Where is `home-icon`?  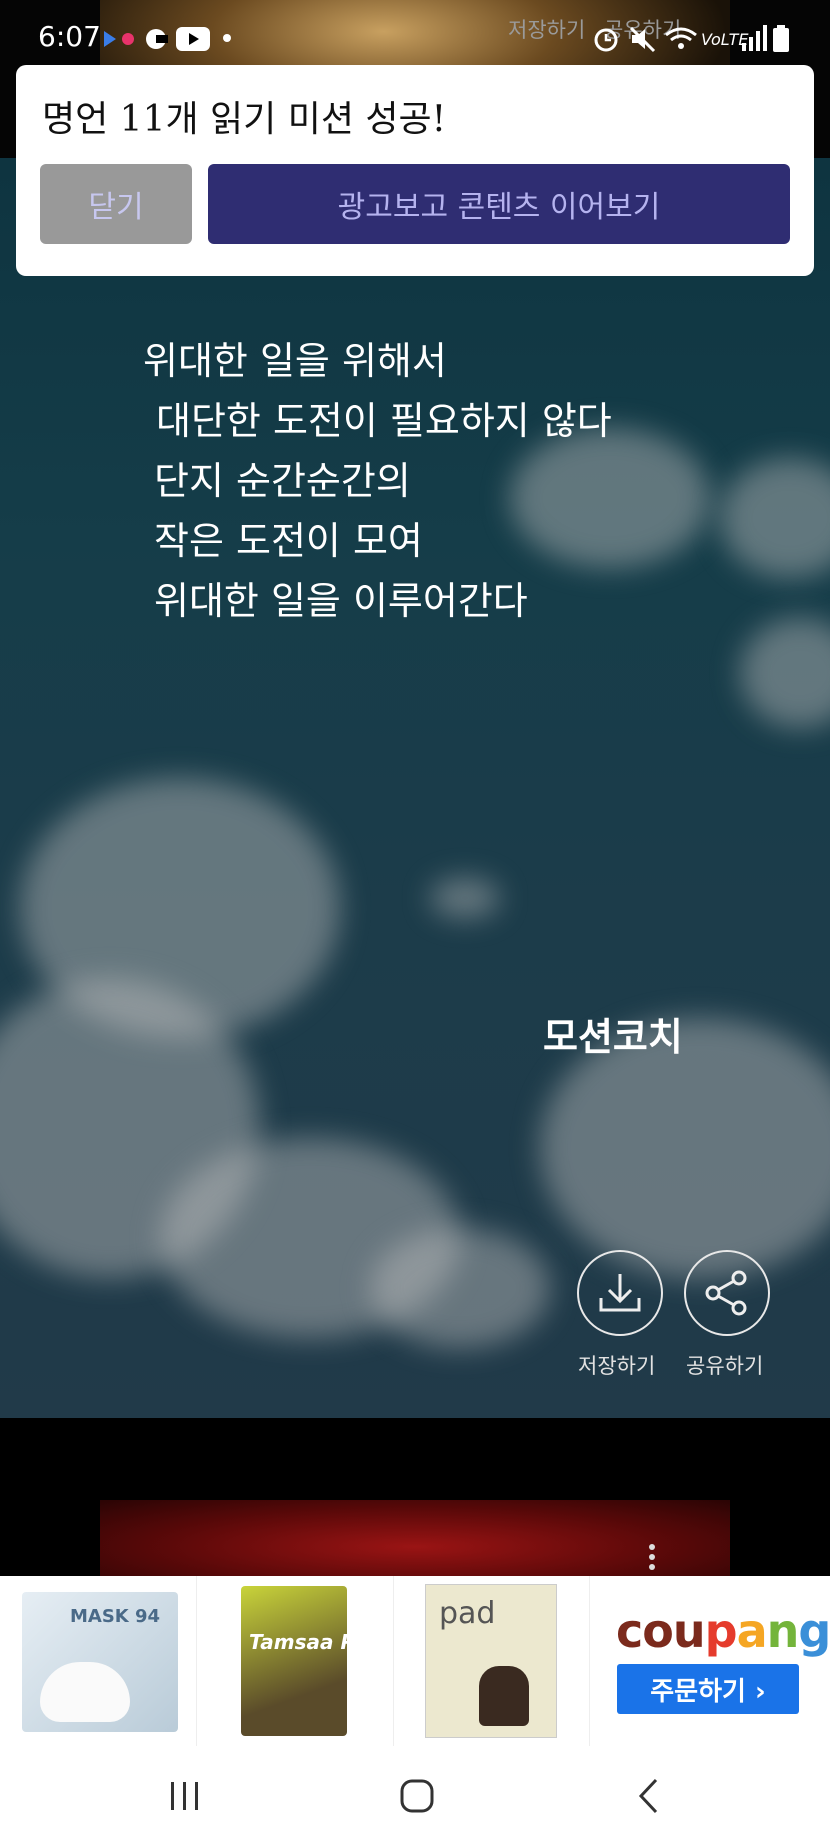
home-icon is located at coordinates (417, 1796).